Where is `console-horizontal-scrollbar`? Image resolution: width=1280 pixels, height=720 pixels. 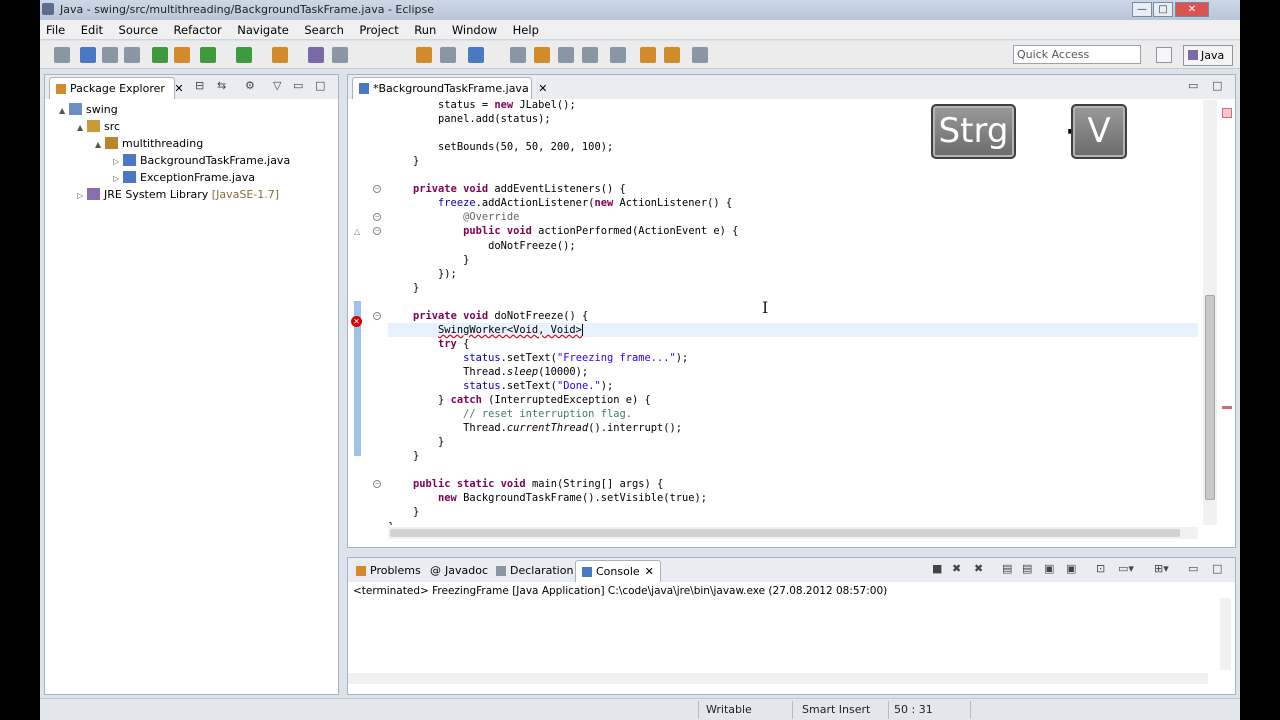 console-horizontal-scrollbar is located at coordinates (778, 678).